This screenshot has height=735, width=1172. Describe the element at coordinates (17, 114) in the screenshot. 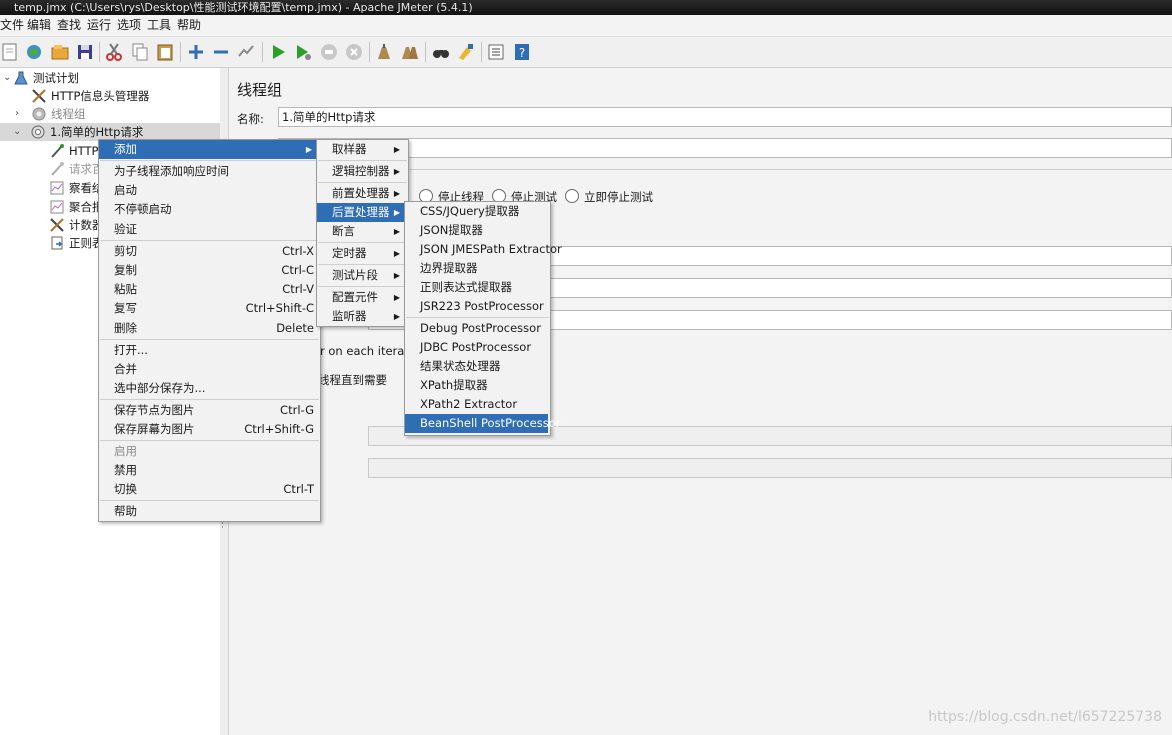

I see `expand-arrow-icon: ›` at that location.